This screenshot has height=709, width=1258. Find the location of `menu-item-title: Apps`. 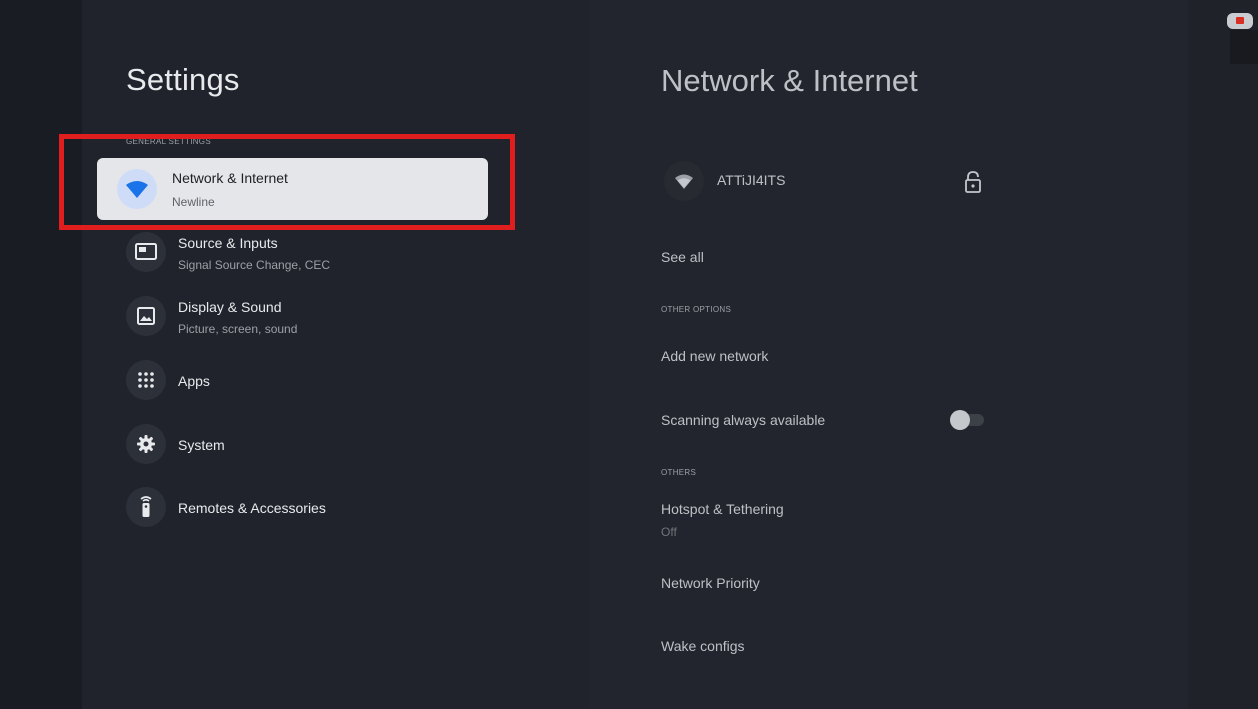

menu-item-title: Apps is located at coordinates (194, 381).